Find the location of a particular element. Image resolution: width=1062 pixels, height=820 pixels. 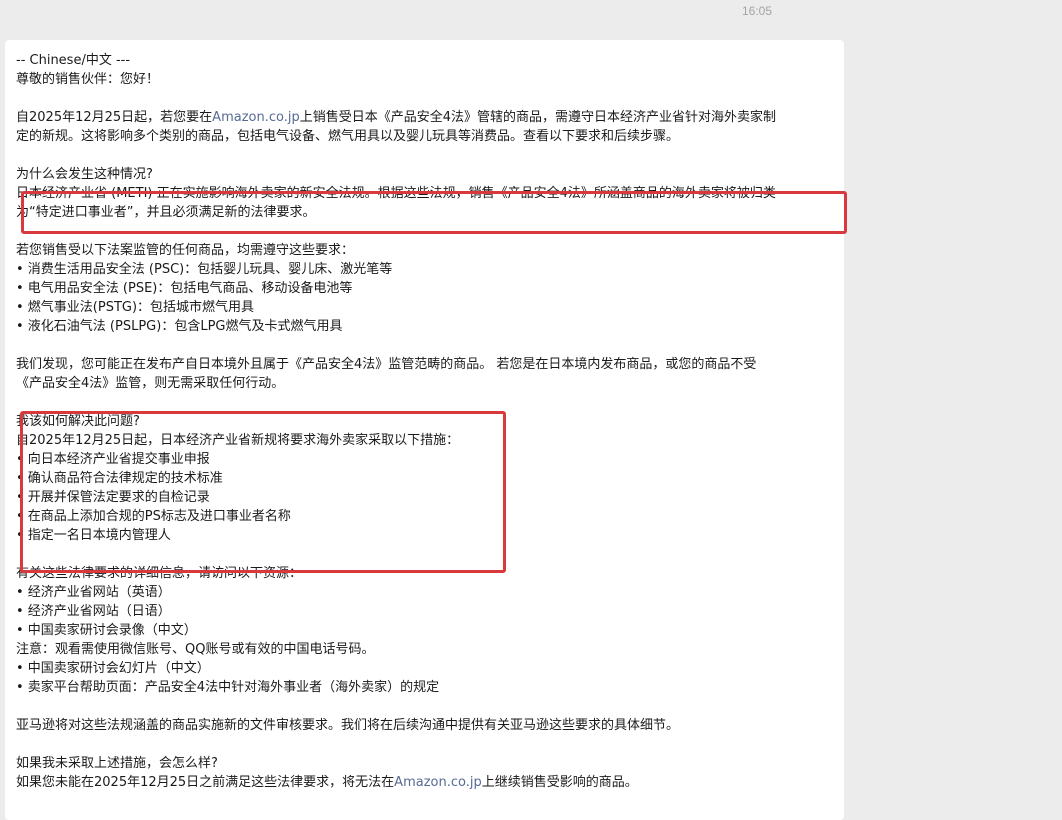

noaction-heading: 如果我未采取上述措施，会怎么样? is located at coordinates (117, 763).